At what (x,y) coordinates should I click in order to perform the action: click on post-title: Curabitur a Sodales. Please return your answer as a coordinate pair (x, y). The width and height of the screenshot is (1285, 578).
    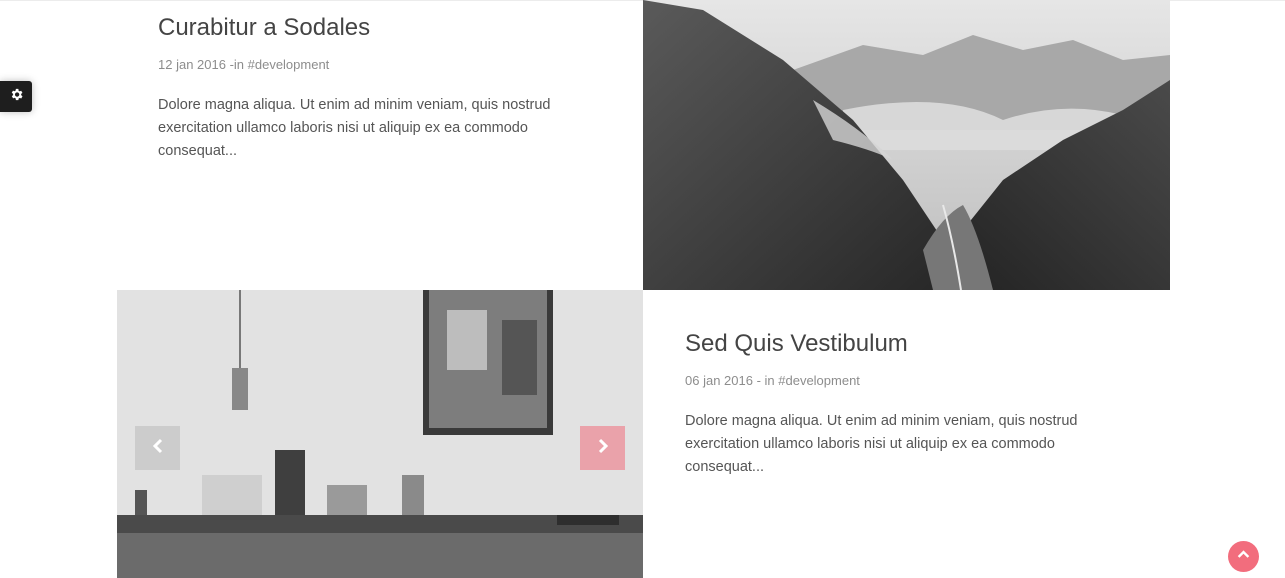
    Looking at the image, I should click on (363, 28).